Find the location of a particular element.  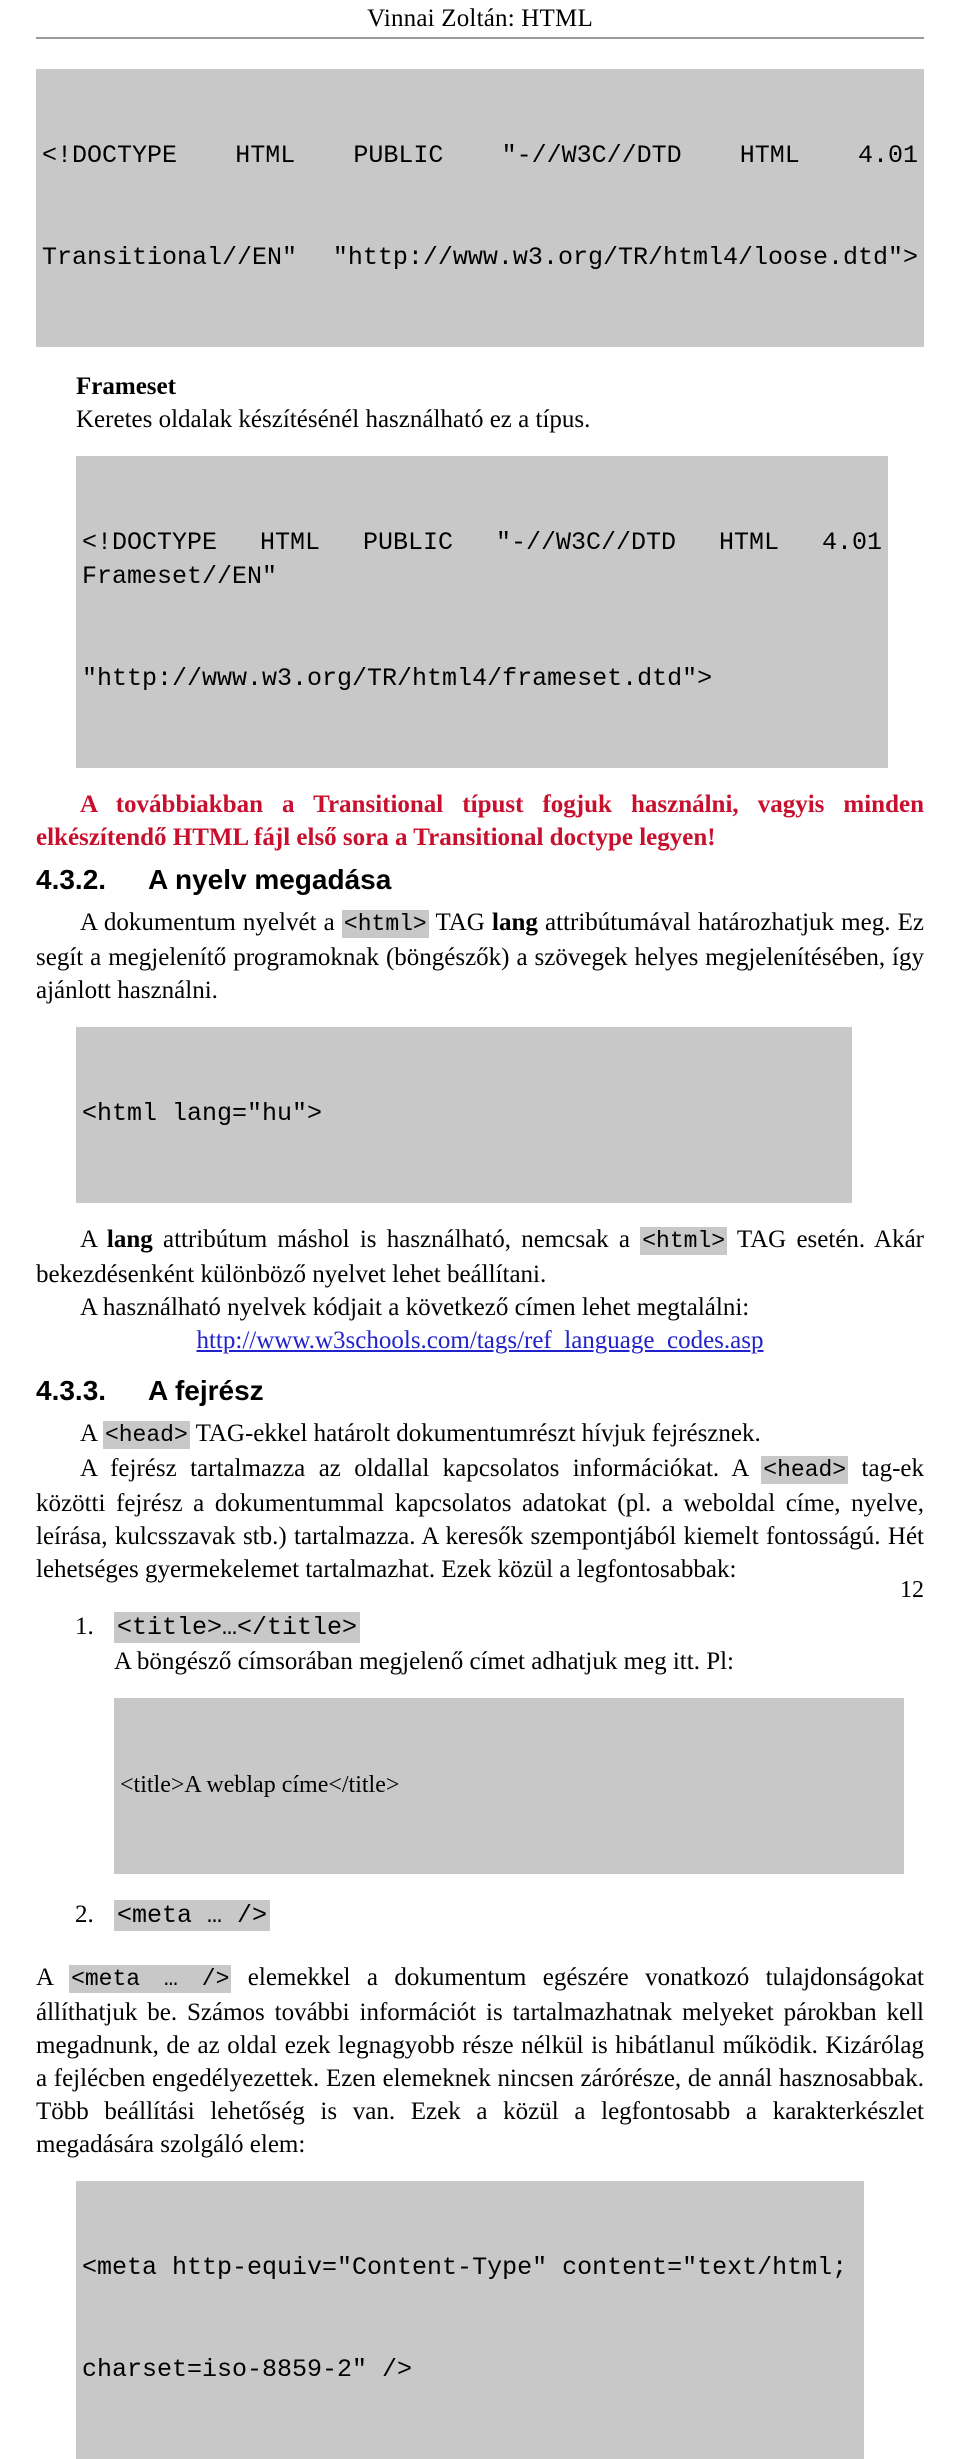

code-line-1: <html lang="hu"> is located at coordinates (202, 1113).